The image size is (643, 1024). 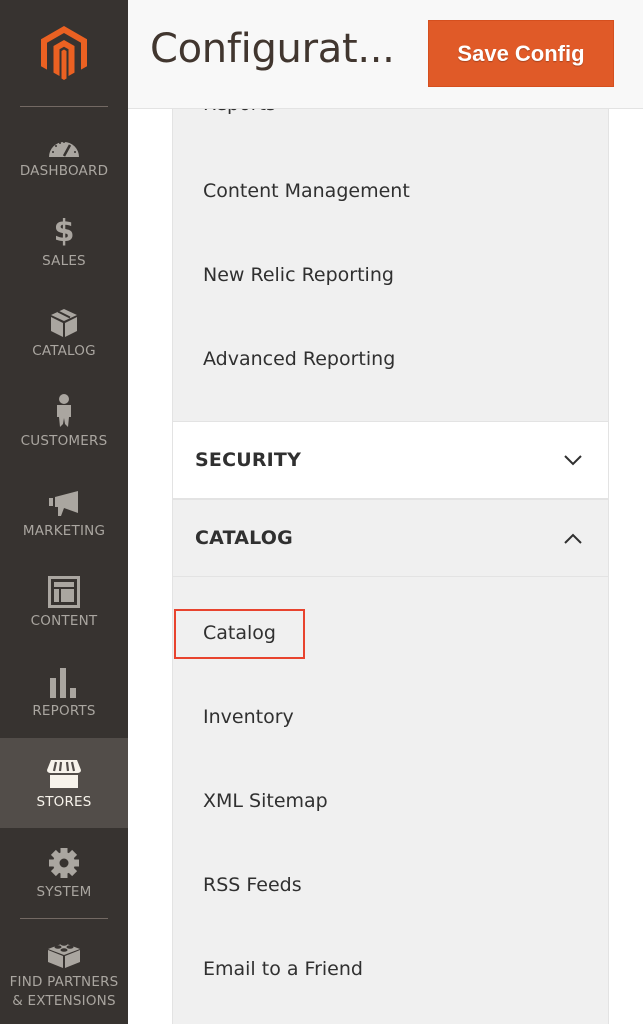 What do you see at coordinates (248, 717) in the screenshot?
I see `config-link-inventory: Inventory` at bounding box center [248, 717].